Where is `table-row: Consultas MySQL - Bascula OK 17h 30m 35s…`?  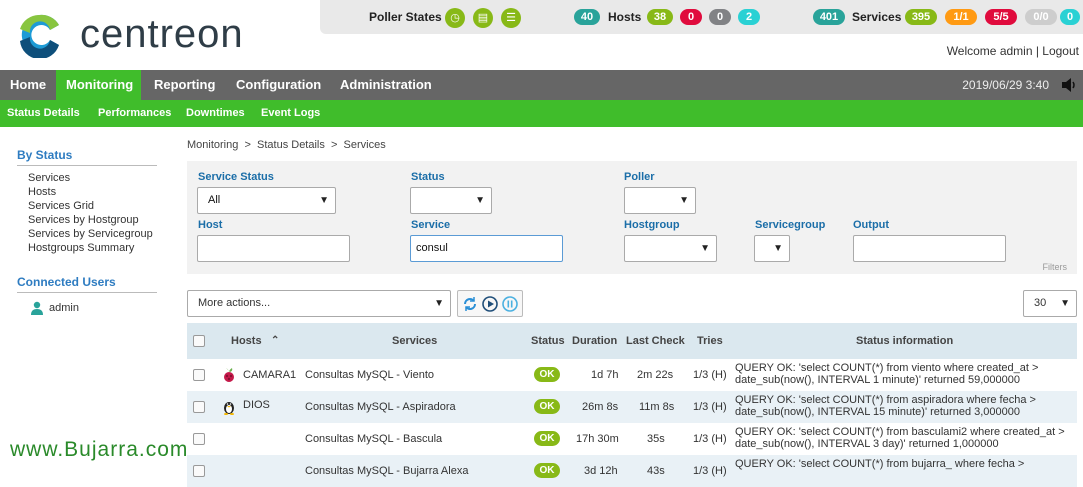 table-row: Consultas MySQL - Bascula OK 17h 30m 35s… is located at coordinates (632, 439).